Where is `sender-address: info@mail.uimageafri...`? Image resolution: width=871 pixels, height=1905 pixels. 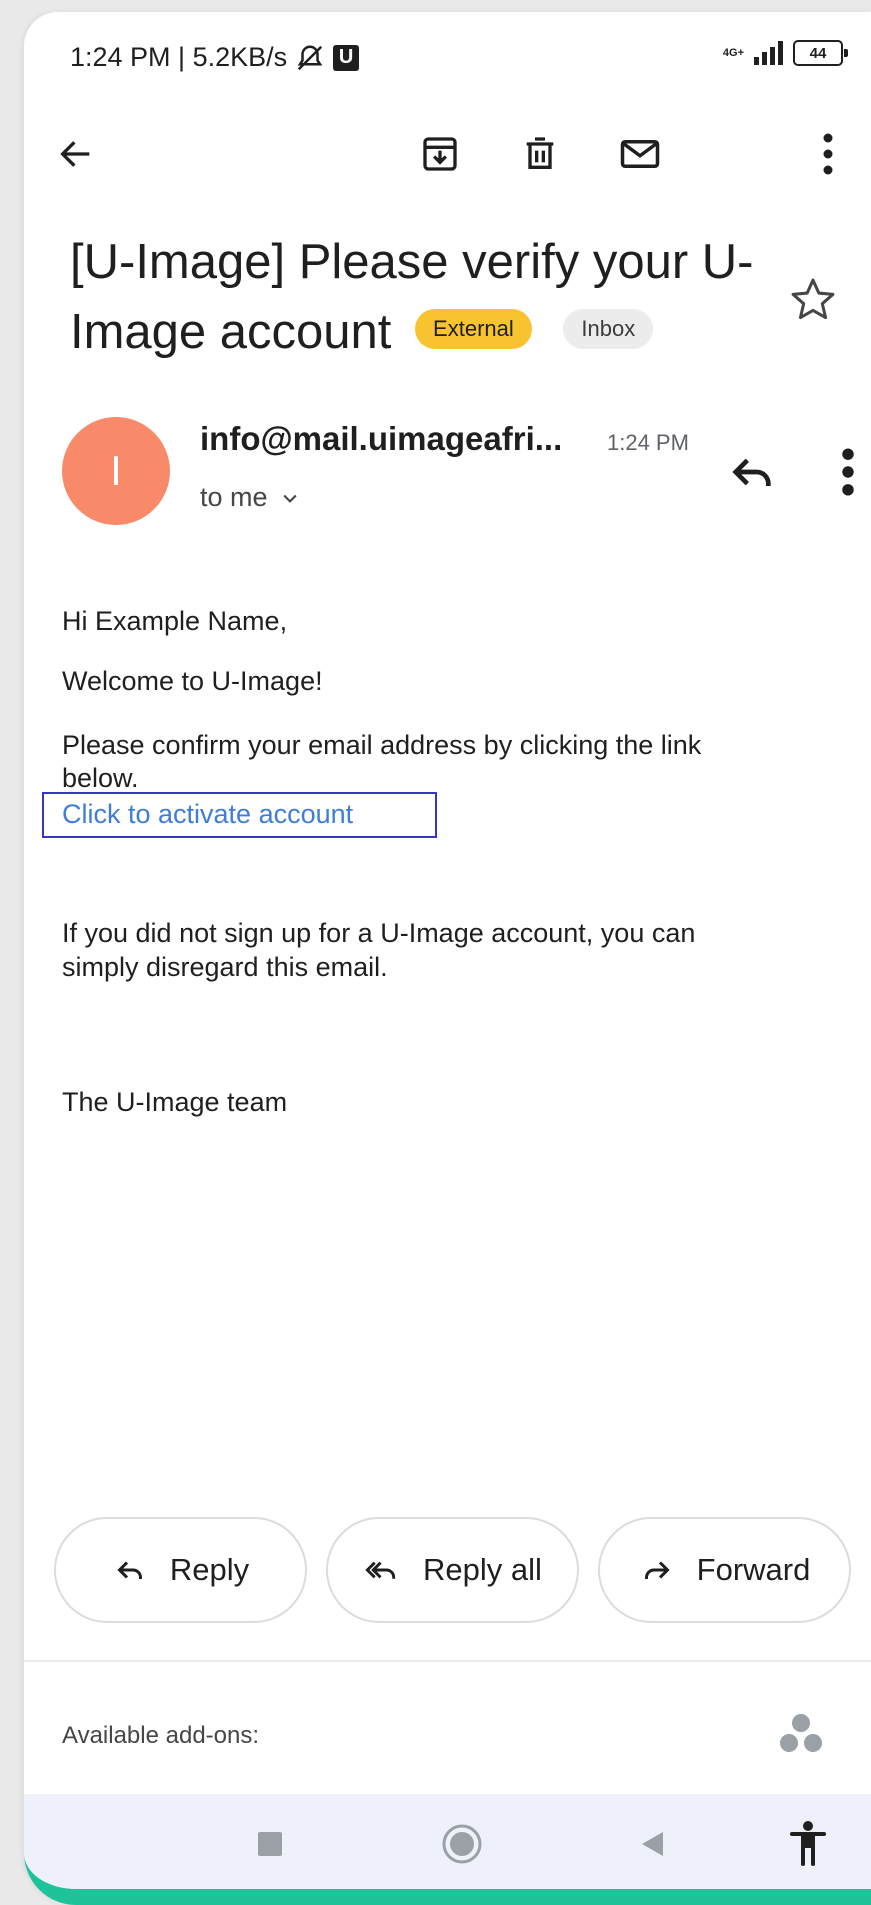
sender-address: info@mail.uimageafri... is located at coordinates (381, 438).